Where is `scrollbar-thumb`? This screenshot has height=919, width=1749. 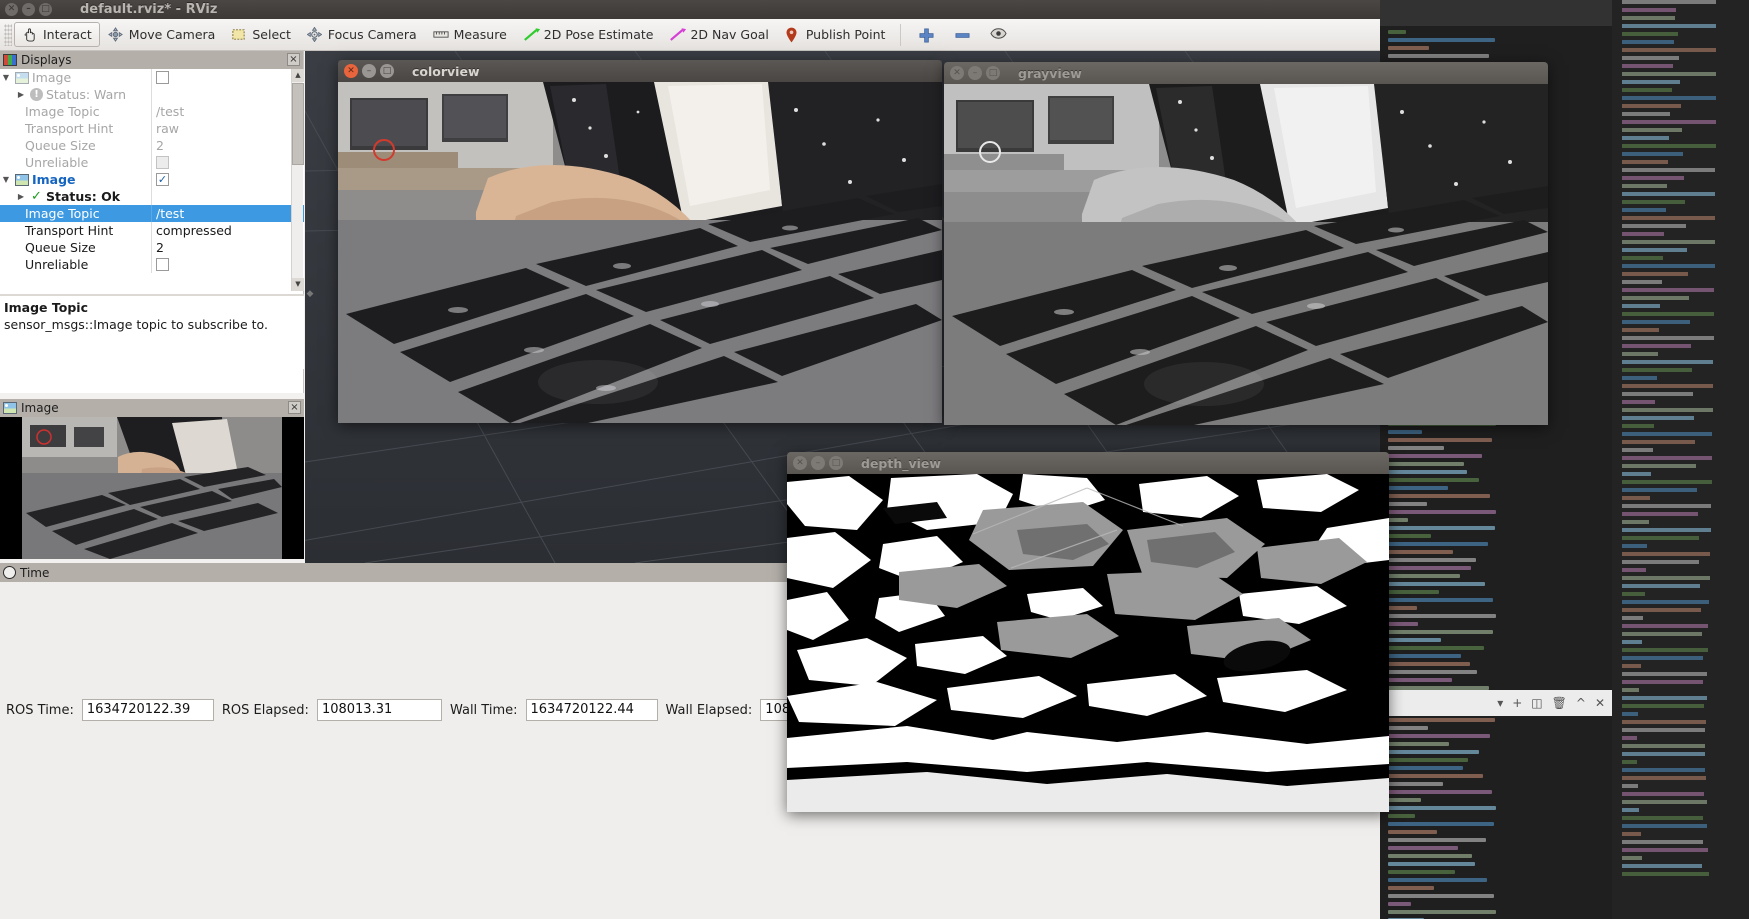
scrollbar-thumb is located at coordinates (298, 124).